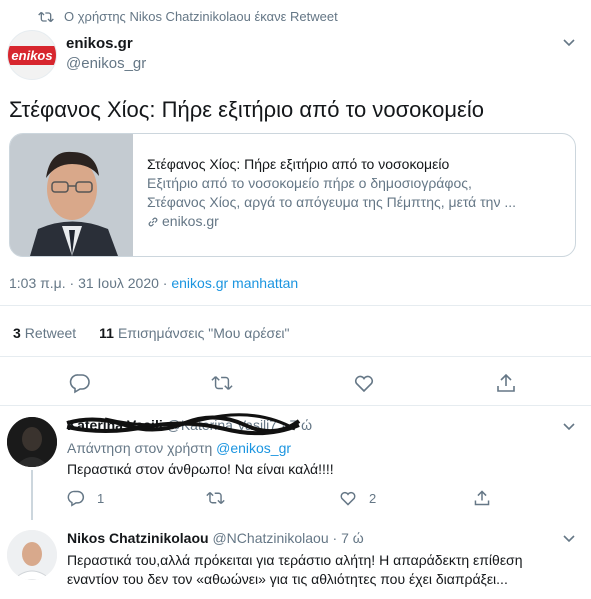 This screenshot has width=591, height=599. I want to click on likes-count: 11, so click(106, 333).